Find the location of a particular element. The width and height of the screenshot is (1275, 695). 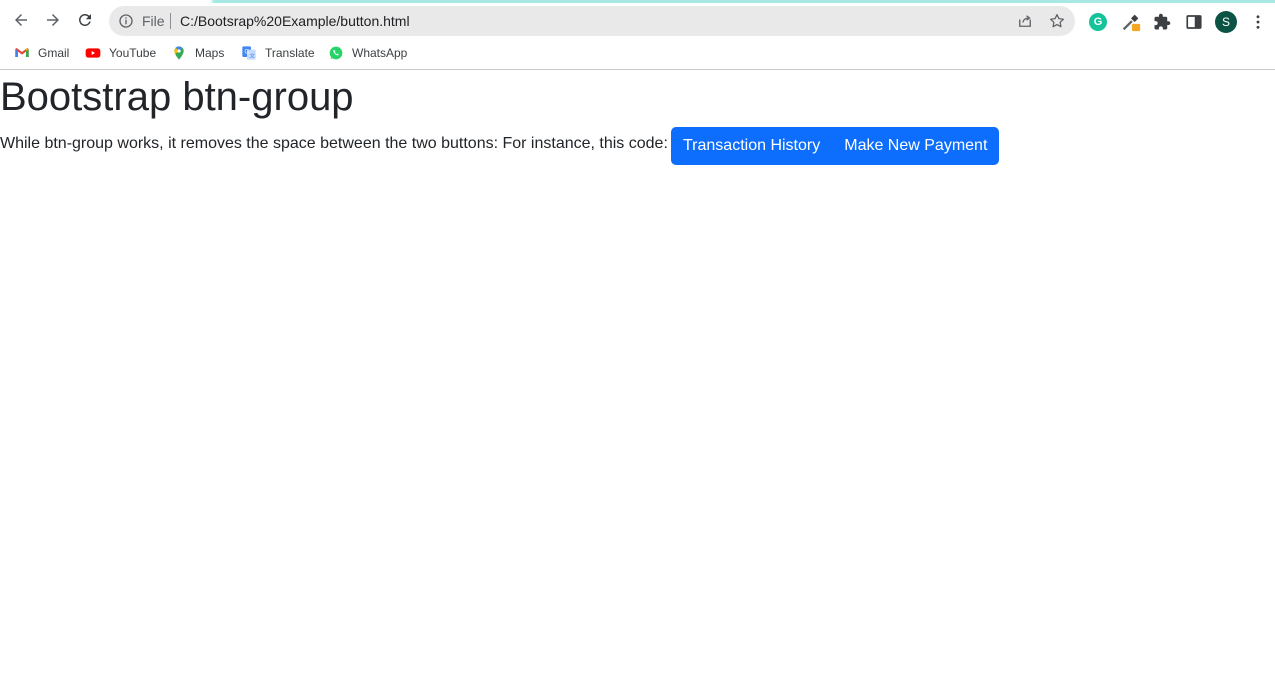

bookmark-maps: Maps is located at coordinates (197, 53).